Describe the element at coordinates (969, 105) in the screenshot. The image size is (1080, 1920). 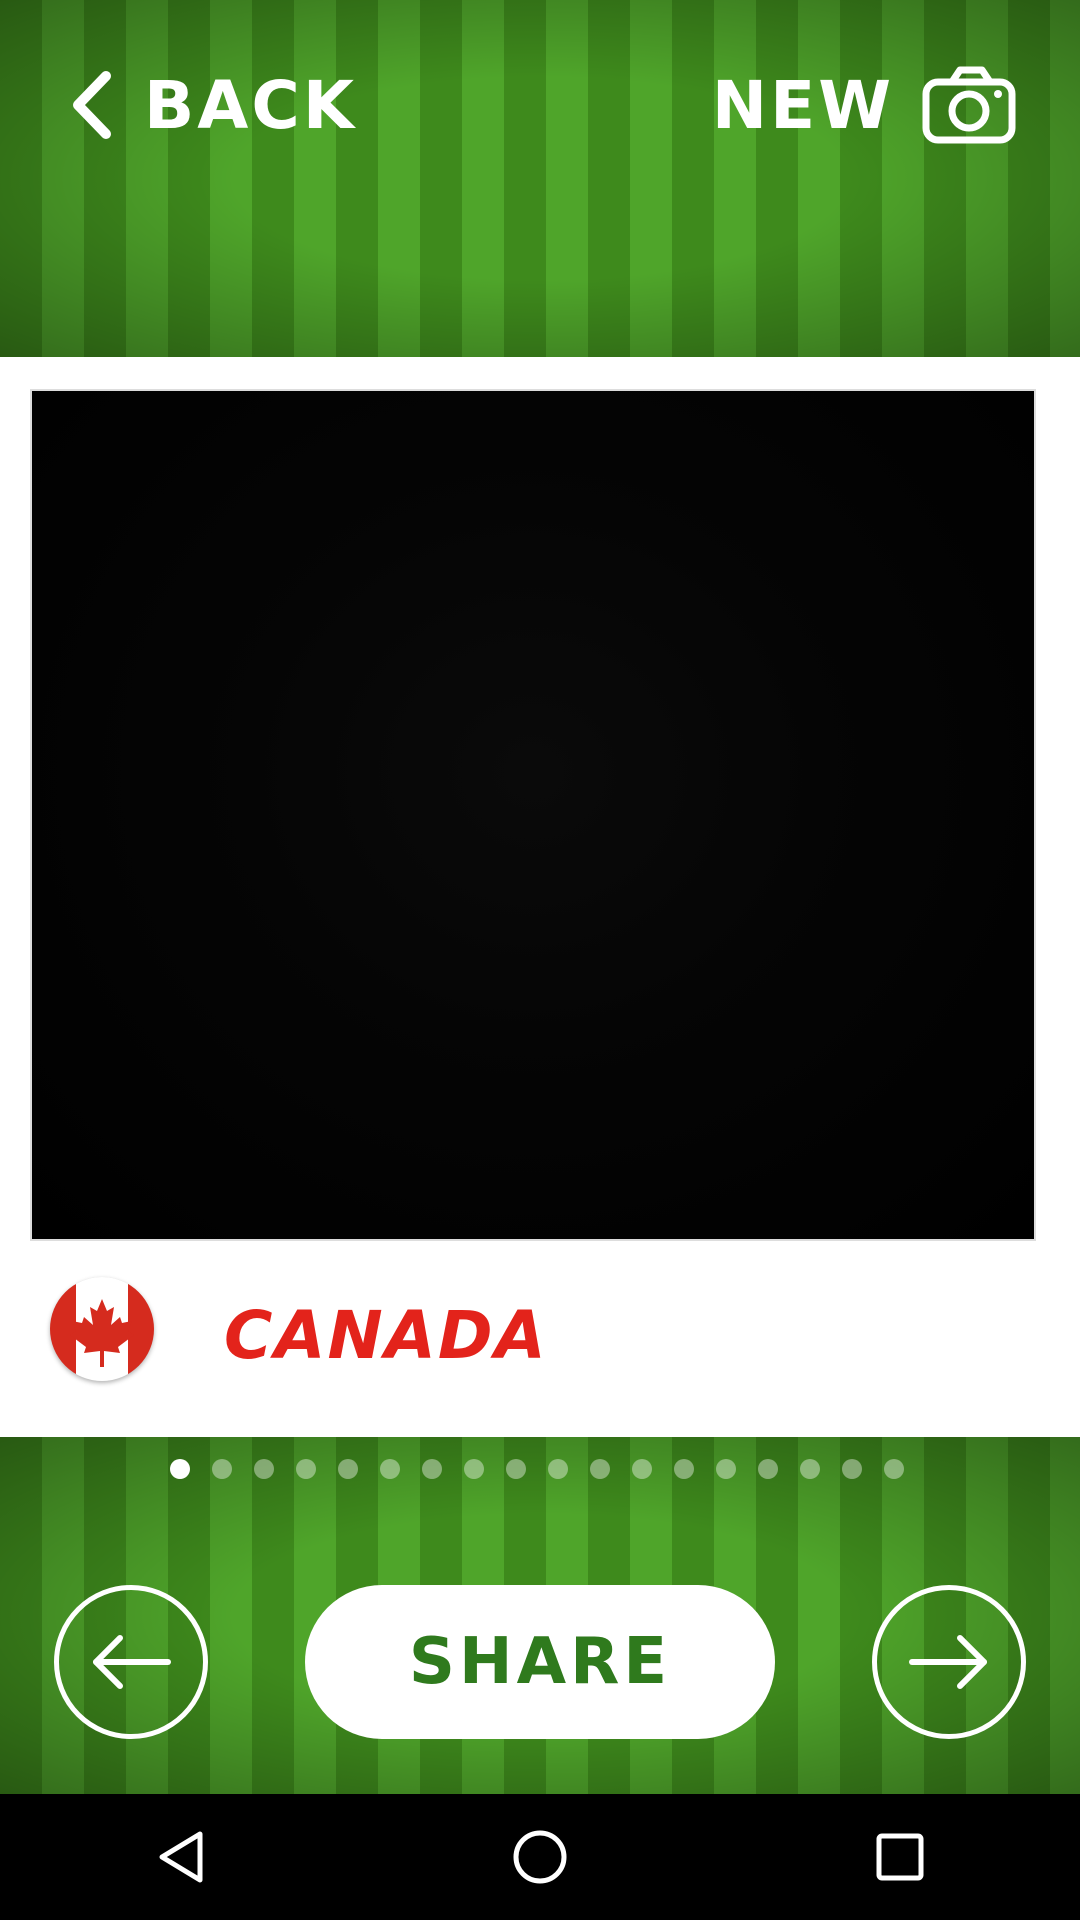
I see `camera-icon` at that location.